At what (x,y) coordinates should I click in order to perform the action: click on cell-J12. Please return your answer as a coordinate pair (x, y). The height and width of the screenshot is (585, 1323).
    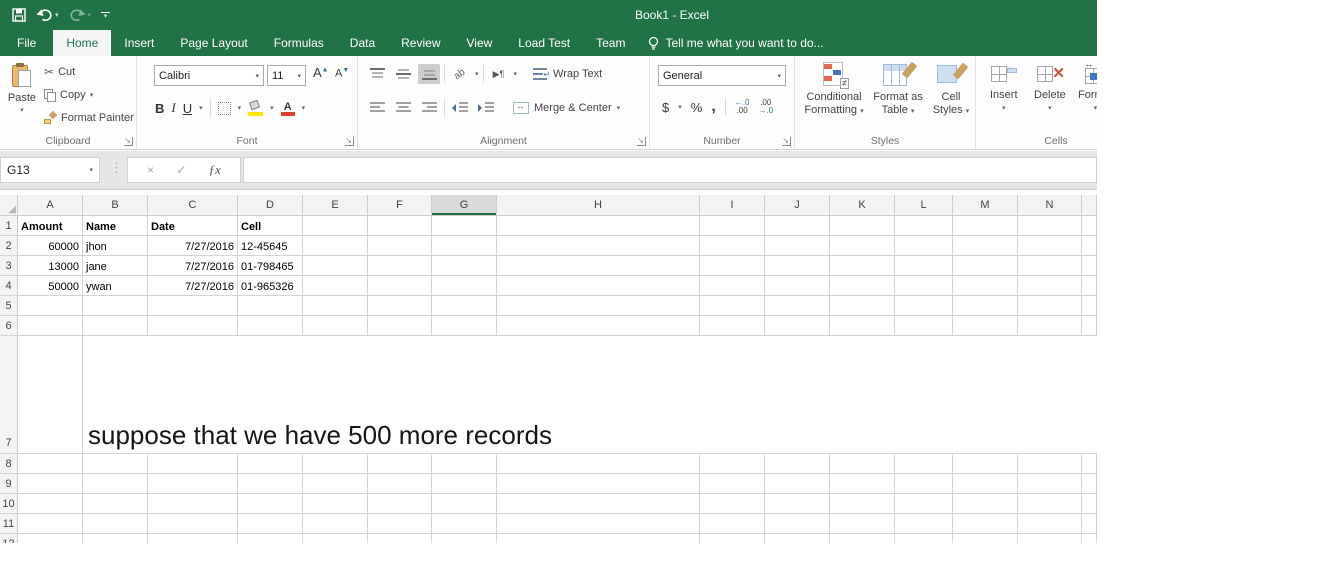
    Looking at the image, I should click on (797, 538).